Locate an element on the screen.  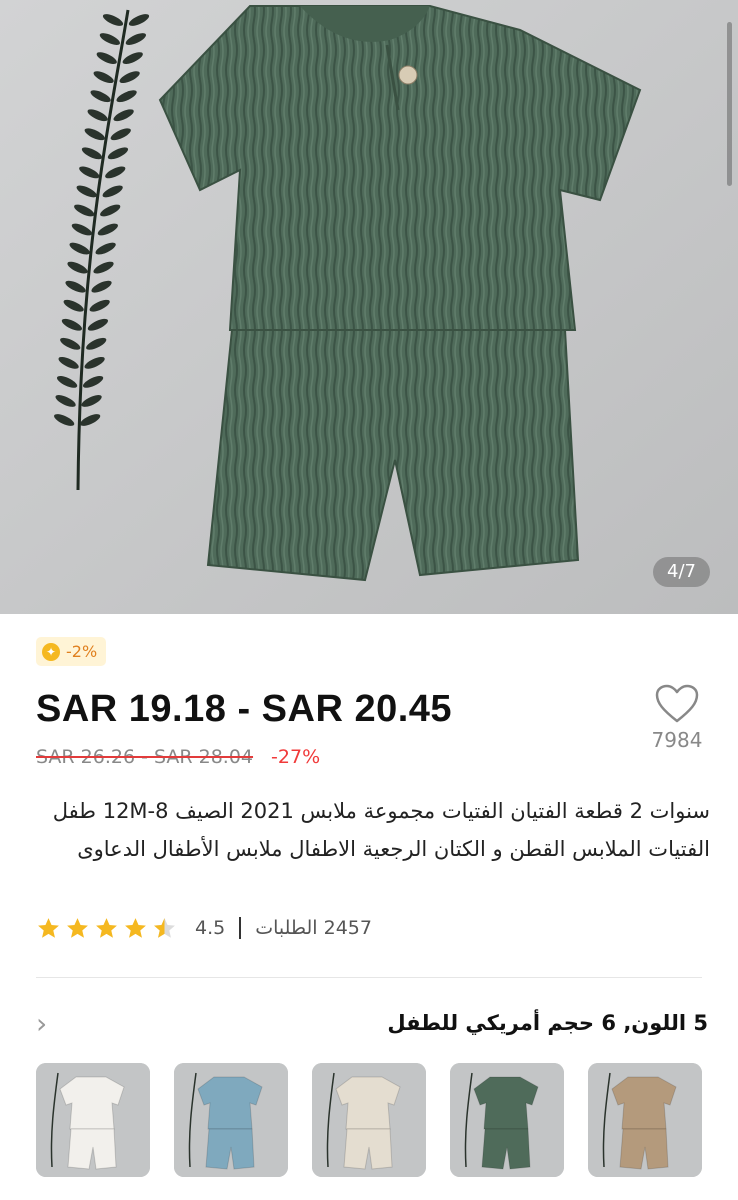
orders-count: 2457 الطلبات is located at coordinates (313, 928).